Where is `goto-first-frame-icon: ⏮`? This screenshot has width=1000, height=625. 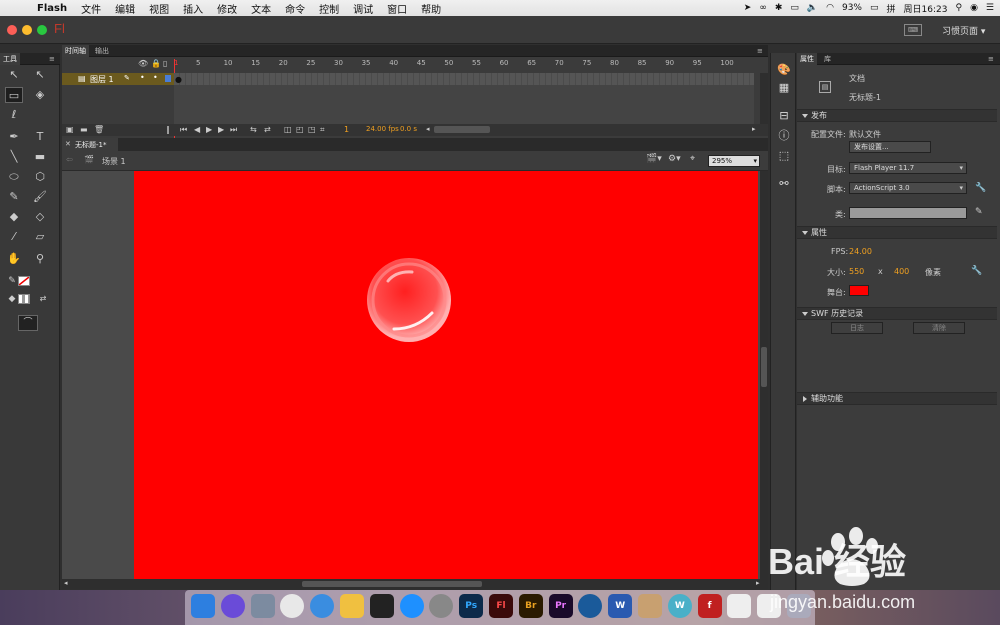
goto-first-frame-icon: ⏮ is located at coordinates (183, 130).